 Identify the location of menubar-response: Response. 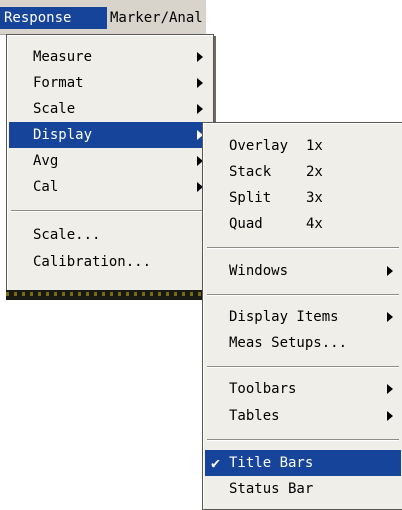
(53, 18).